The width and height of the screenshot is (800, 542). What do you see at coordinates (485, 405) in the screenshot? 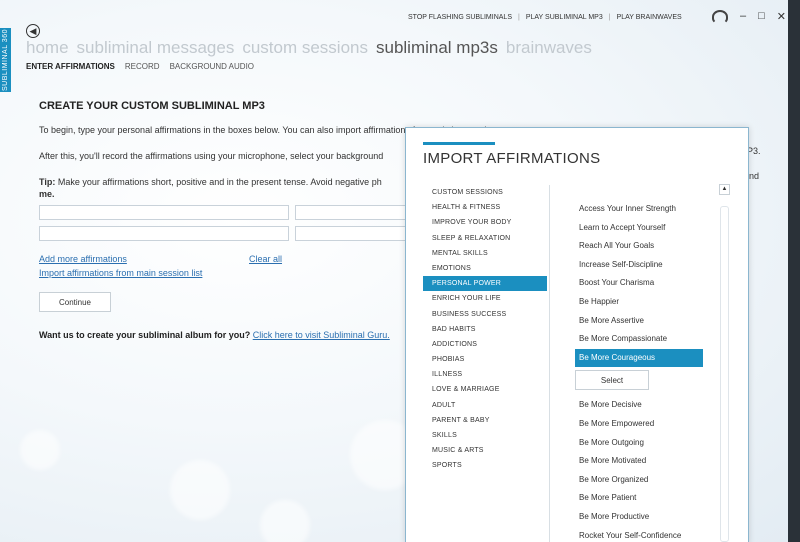
I see `category-item: ADULT` at bounding box center [485, 405].